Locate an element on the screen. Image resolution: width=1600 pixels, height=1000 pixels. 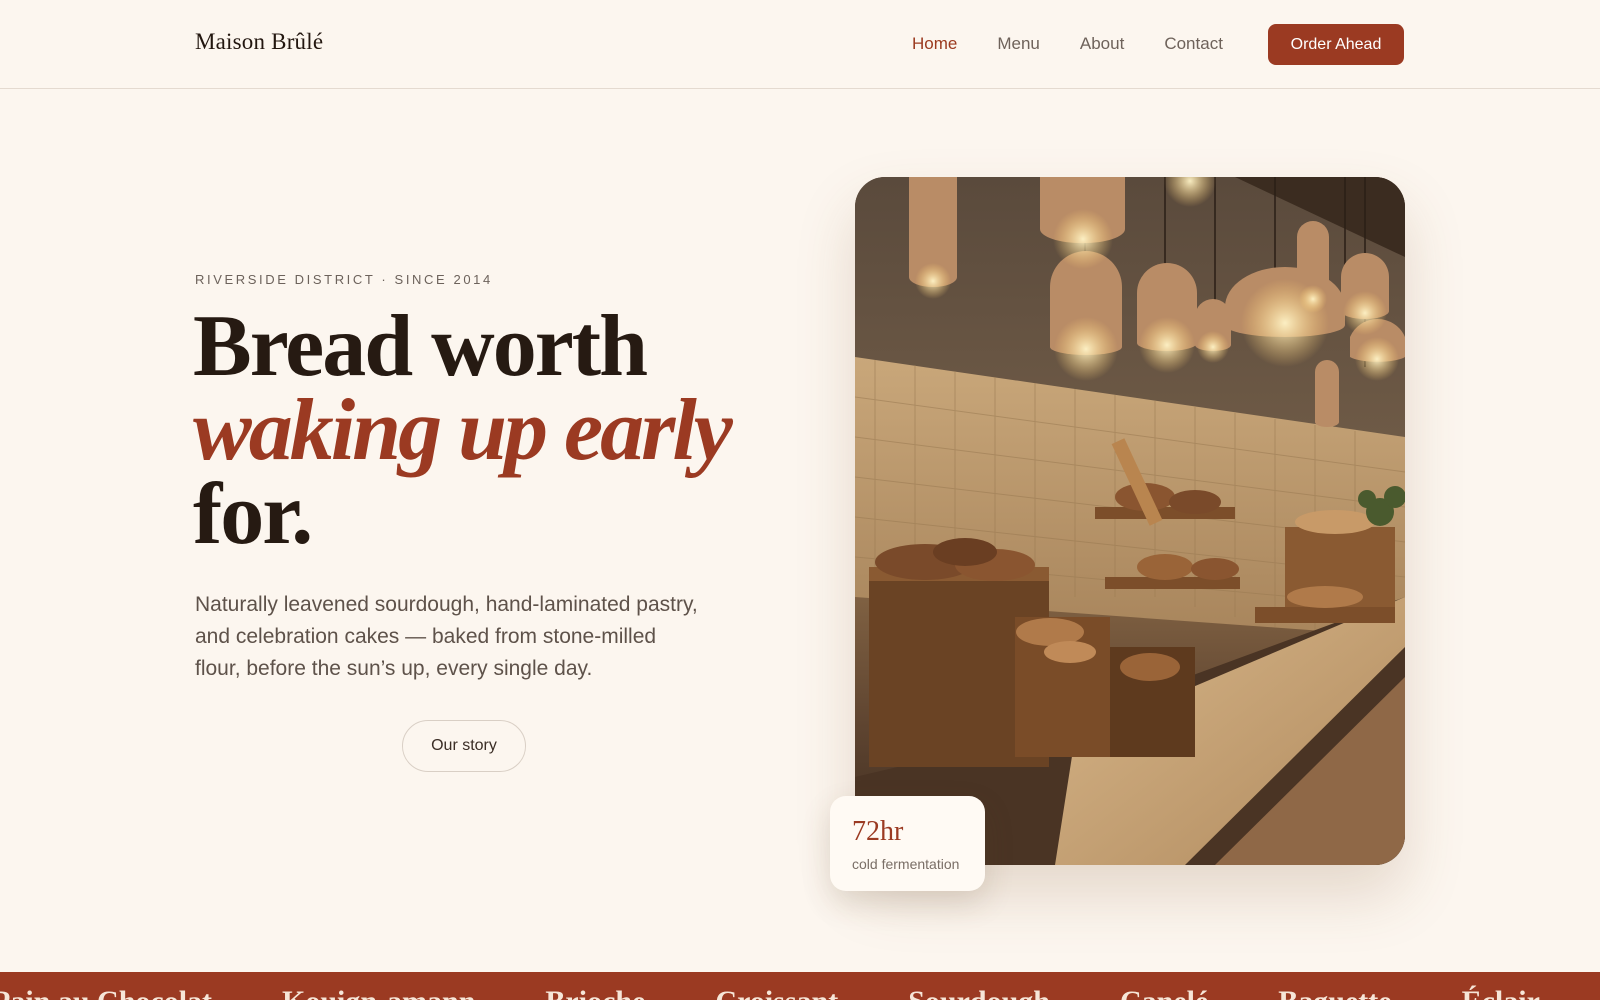
hero-headline: Bread worth waking up early for. is located at coordinates (473, 430).